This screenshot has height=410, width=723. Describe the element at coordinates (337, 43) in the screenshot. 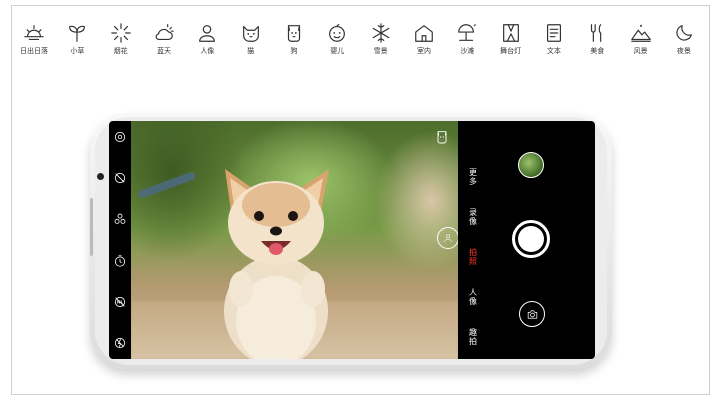

I see `scene-baby: 婴儿` at that location.